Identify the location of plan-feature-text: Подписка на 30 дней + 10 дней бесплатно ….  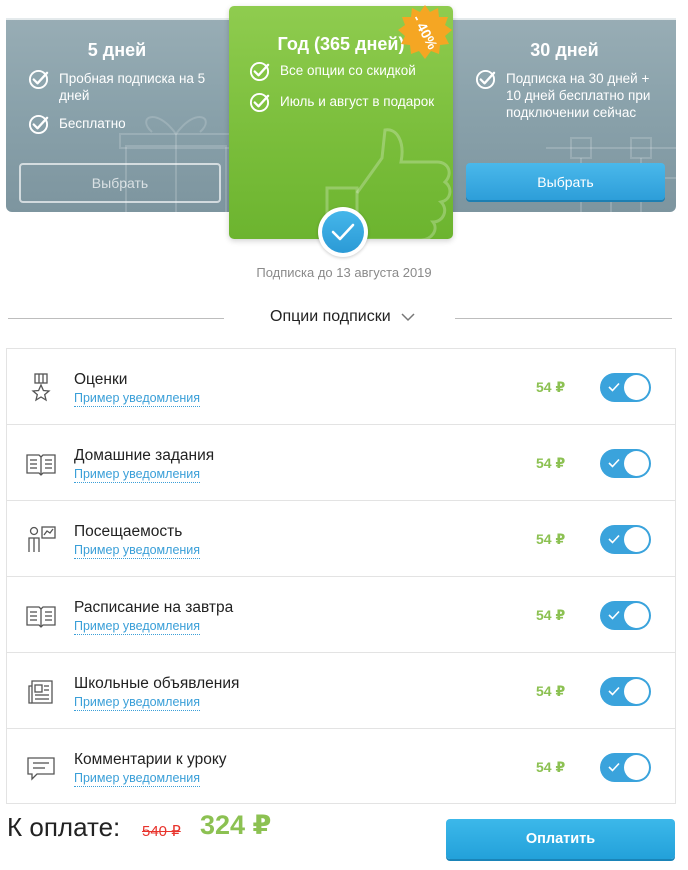
(578, 95).